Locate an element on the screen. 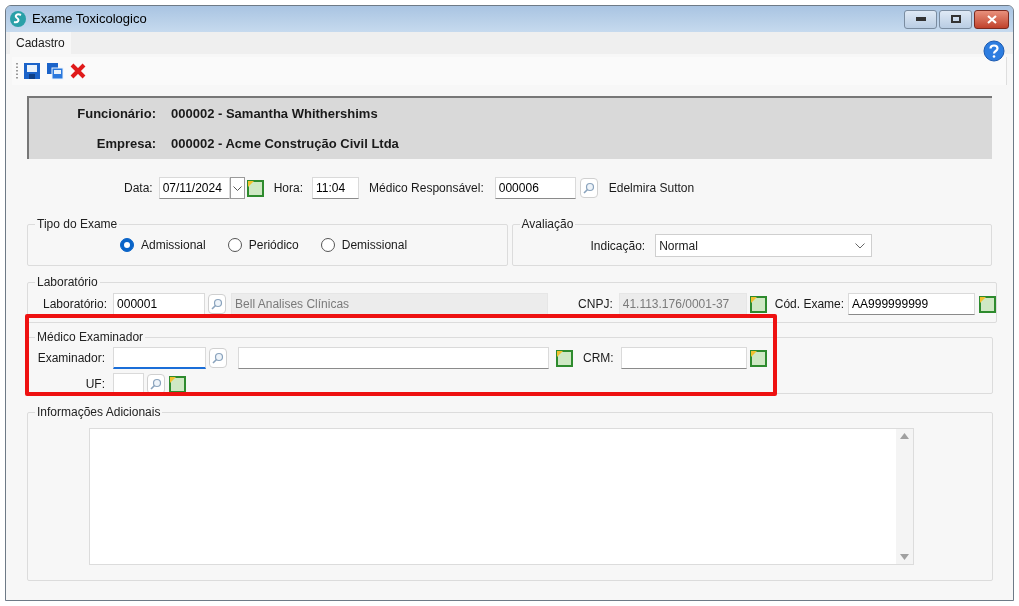  field-label: Laboratório: is located at coordinates (75, 304).